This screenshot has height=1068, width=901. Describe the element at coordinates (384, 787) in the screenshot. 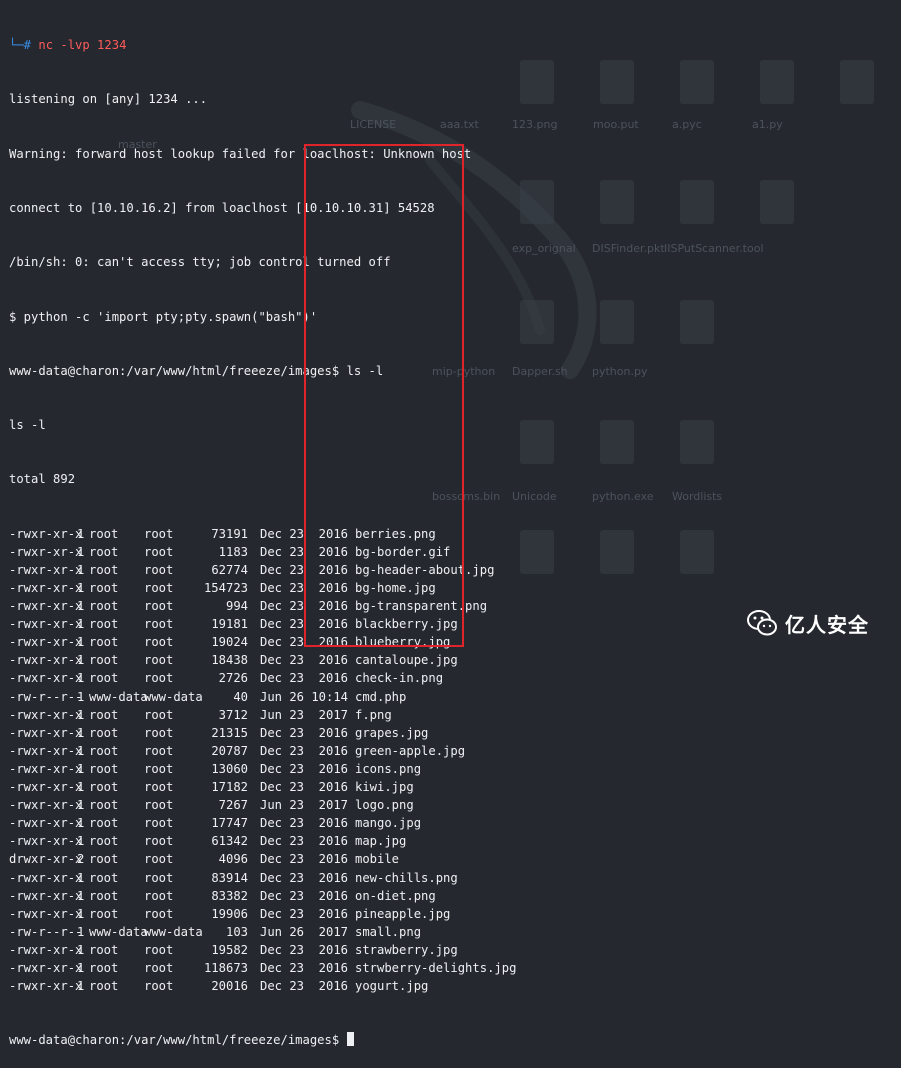

I see `file-name: kiwi.jpg` at that location.